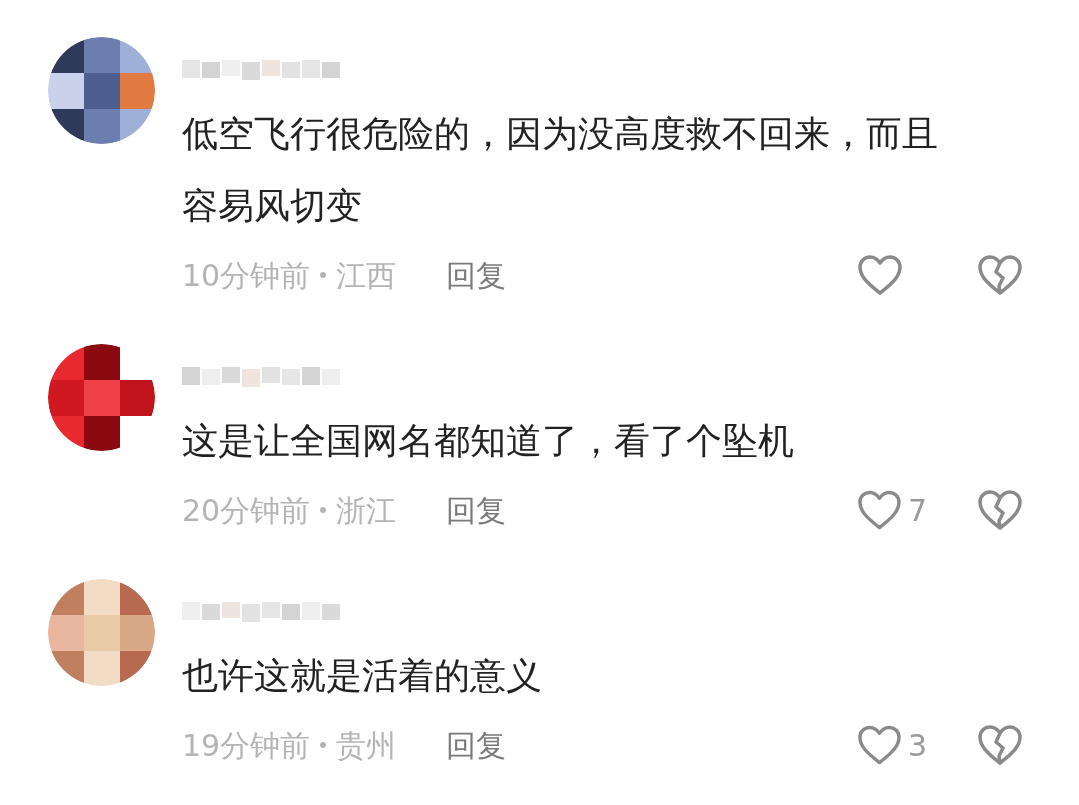 The image size is (1079, 805). Describe the element at coordinates (246, 745) in the screenshot. I see `comment-time: 19分钟前` at that location.